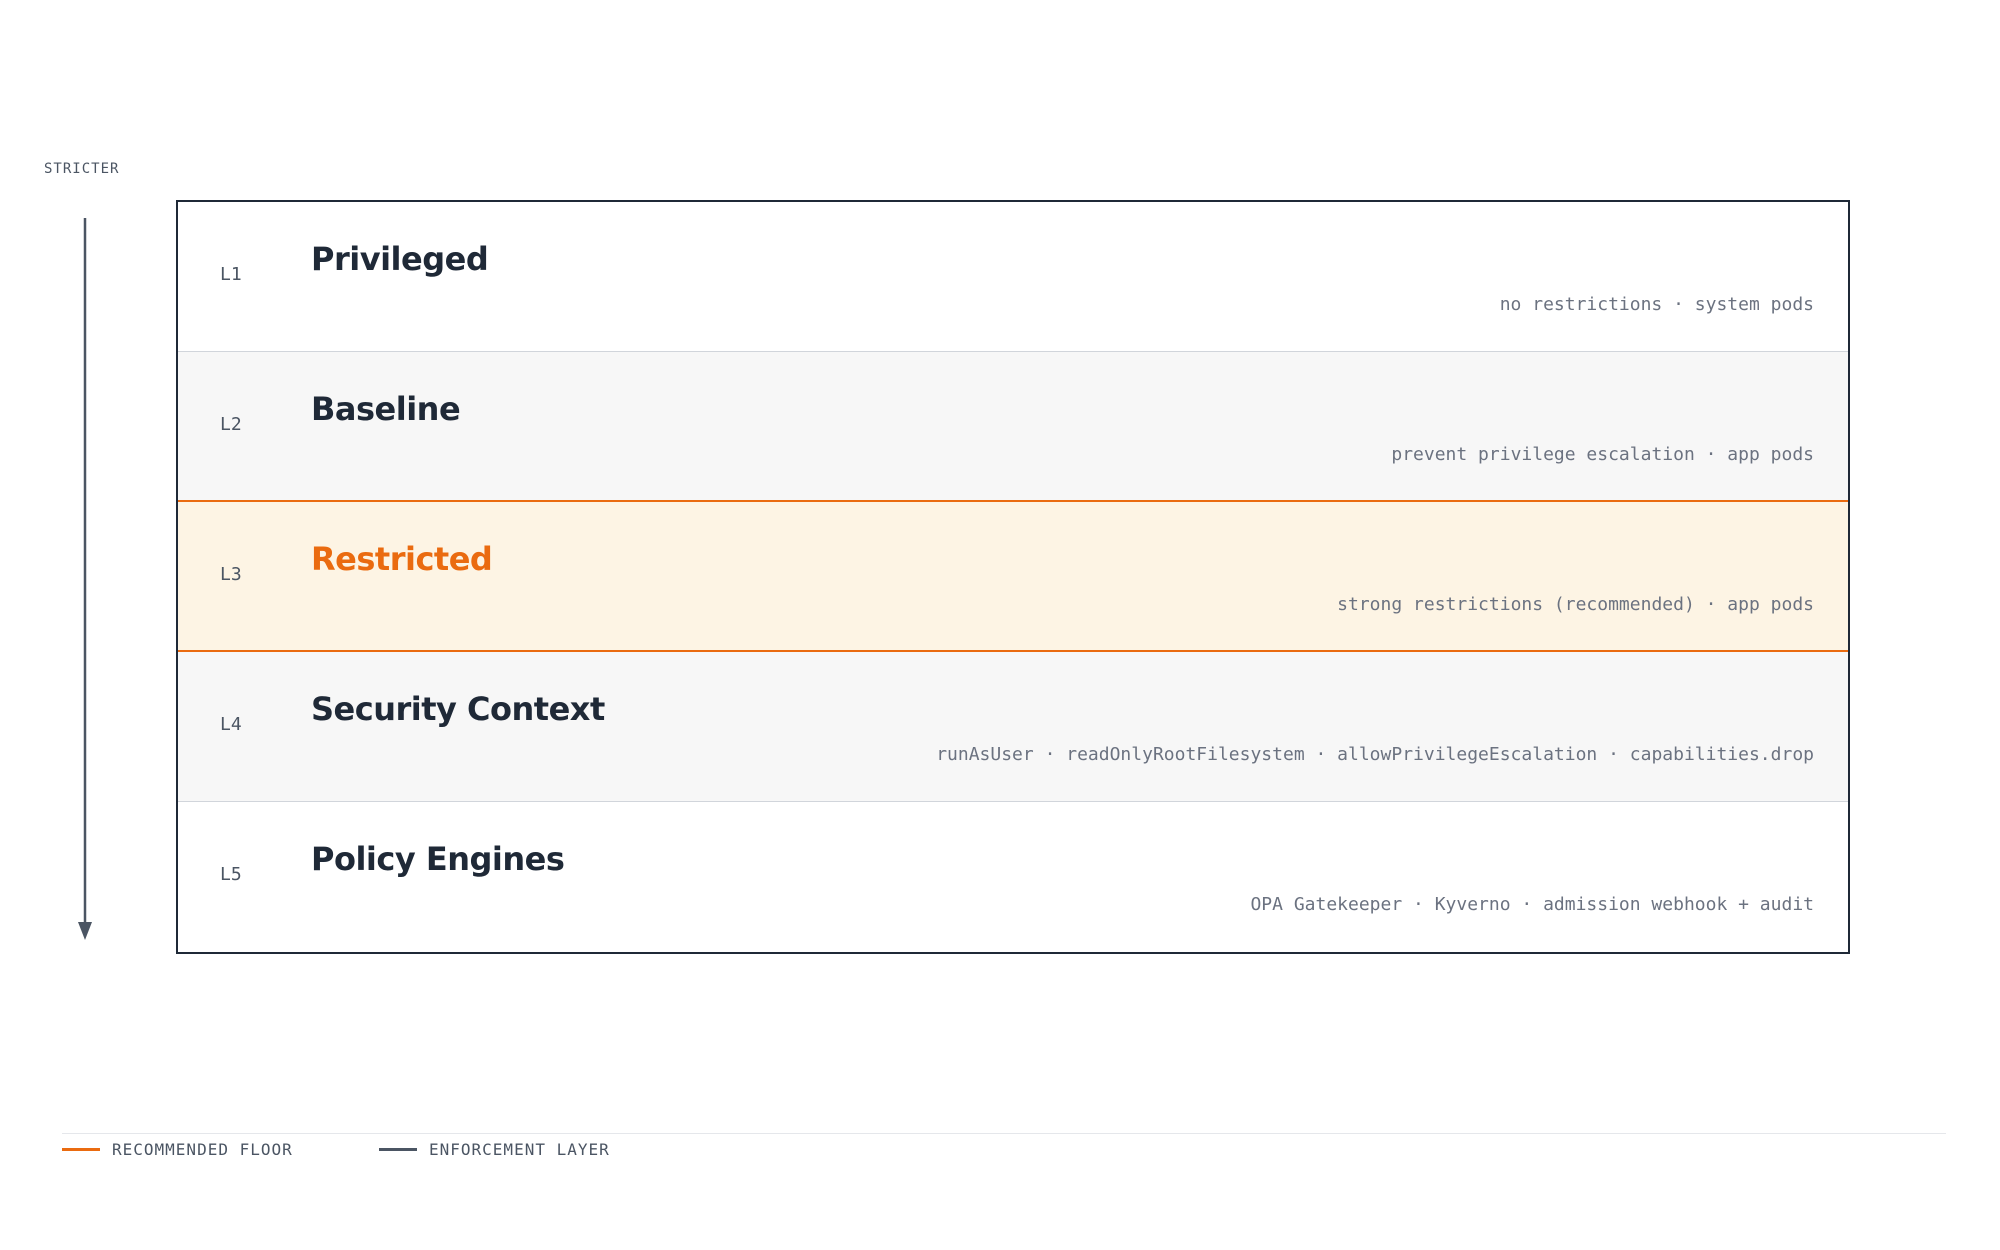 This screenshot has width=2000, height=1250. I want to click on layer-code: L3, so click(231, 574).